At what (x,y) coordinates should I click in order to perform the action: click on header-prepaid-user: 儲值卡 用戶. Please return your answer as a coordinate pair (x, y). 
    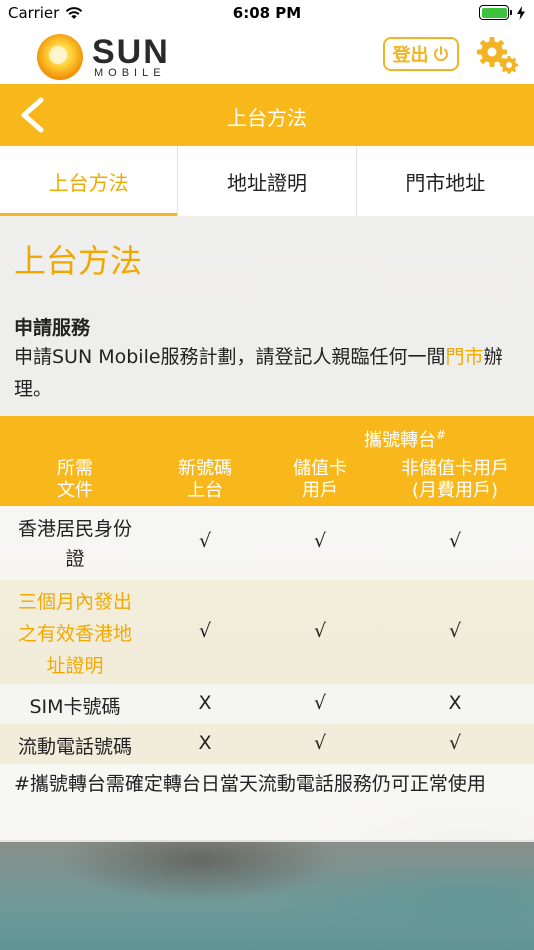
    Looking at the image, I should click on (320, 479).